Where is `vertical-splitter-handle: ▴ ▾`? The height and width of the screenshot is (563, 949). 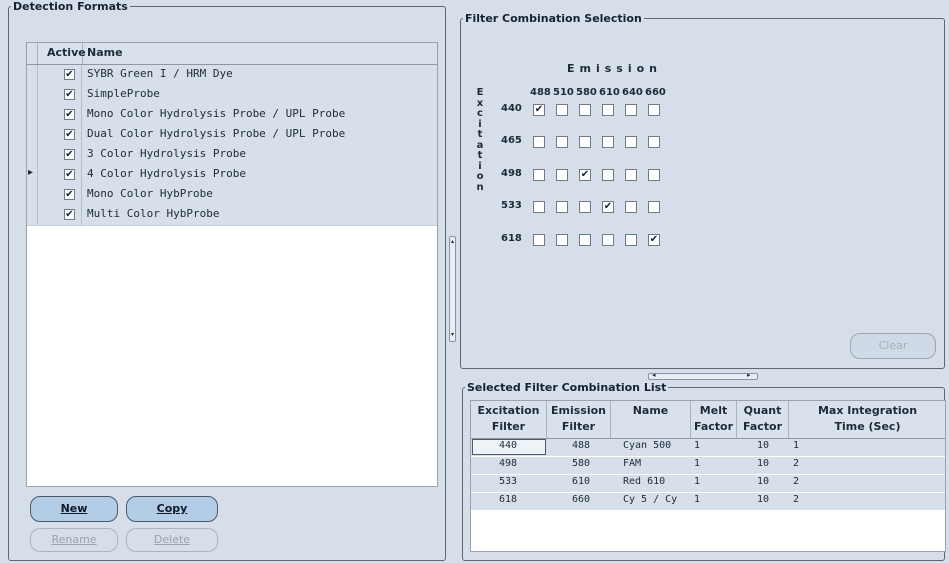 vertical-splitter-handle: ▴ ▾ is located at coordinates (452, 289).